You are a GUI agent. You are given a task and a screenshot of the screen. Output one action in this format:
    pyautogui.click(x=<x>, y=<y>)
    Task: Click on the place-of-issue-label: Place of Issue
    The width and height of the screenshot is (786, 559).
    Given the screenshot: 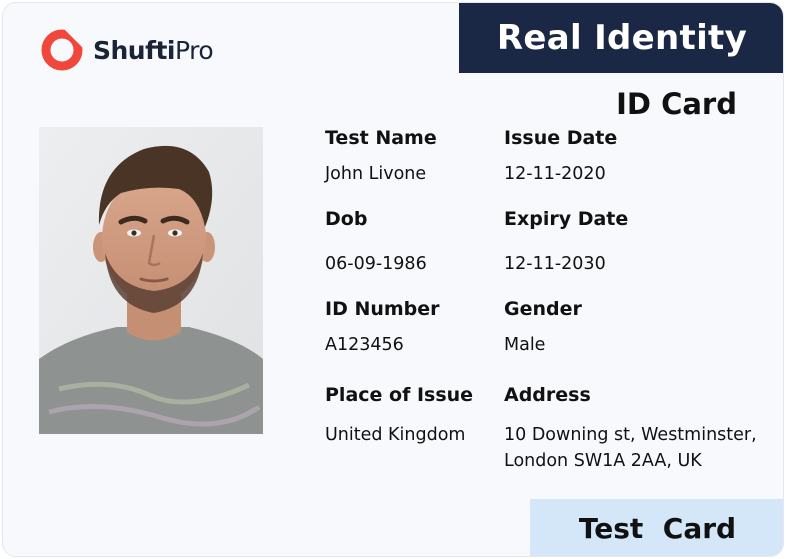 What is the action you would take?
    pyautogui.click(x=399, y=395)
    